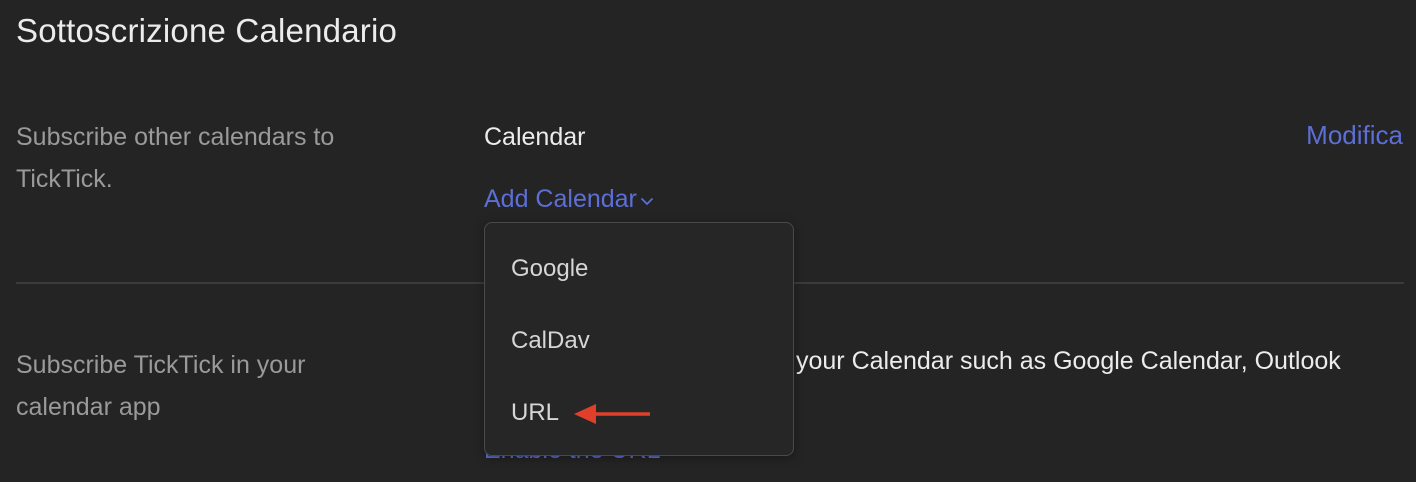 This screenshot has width=1416, height=482. What do you see at coordinates (646, 201) in the screenshot?
I see `chevron-down-icon` at bounding box center [646, 201].